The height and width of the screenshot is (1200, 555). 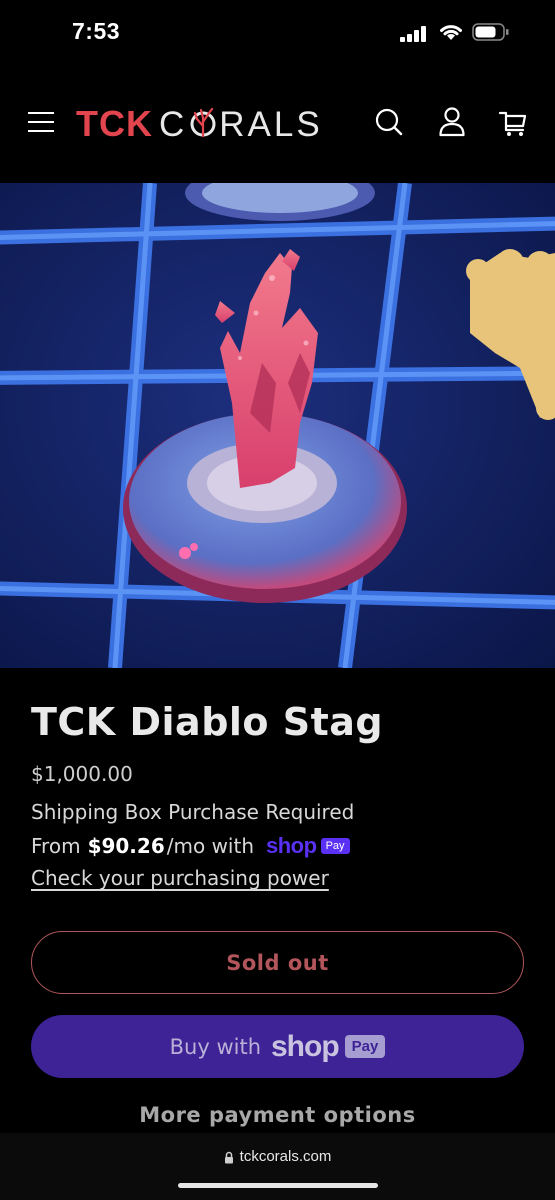 I want to click on cellular-signal-icon, so click(x=414, y=34).